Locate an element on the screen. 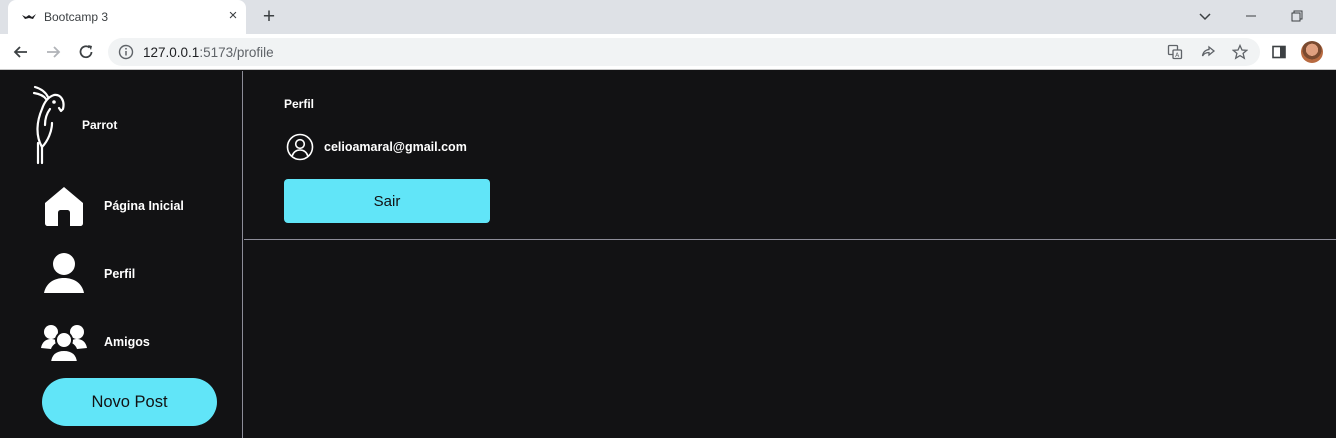 The image size is (1336, 438). user-email: celioamaral@gmail.com is located at coordinates (395, 147).